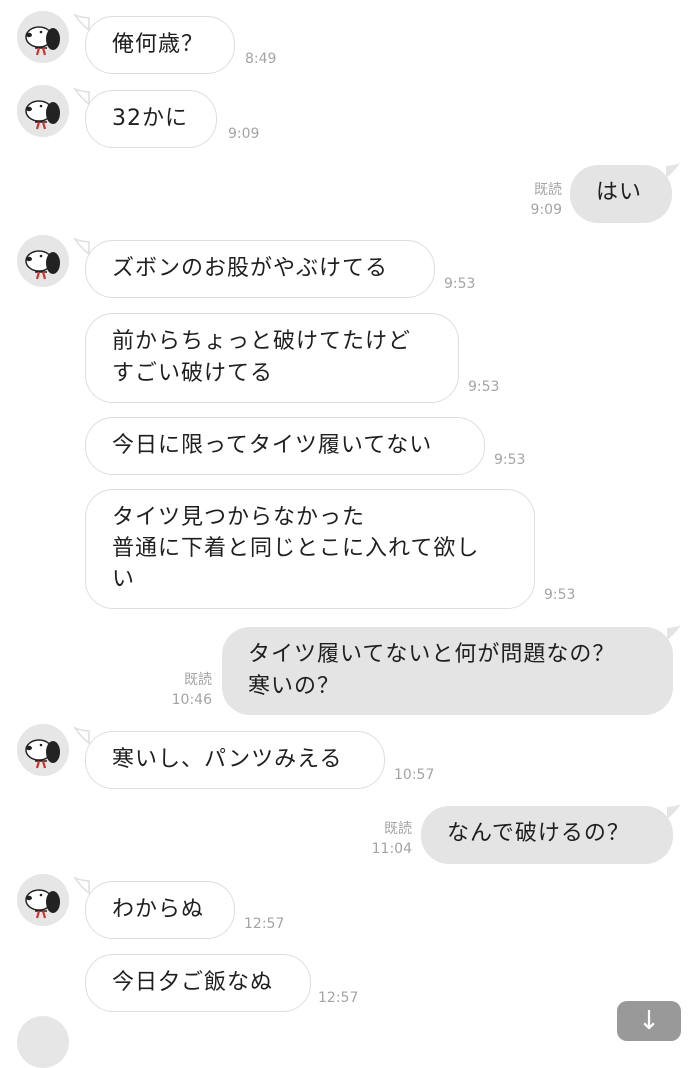  I want to click on message-bubble: 今日に限ってタイツ履いてない, so click(285, 446).